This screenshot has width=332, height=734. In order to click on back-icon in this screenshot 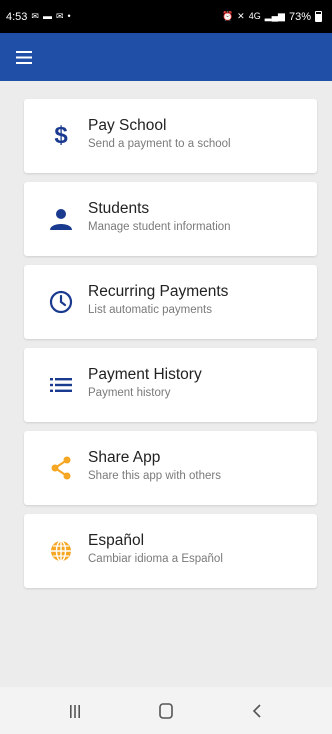, I will do `click(256, 711)`.